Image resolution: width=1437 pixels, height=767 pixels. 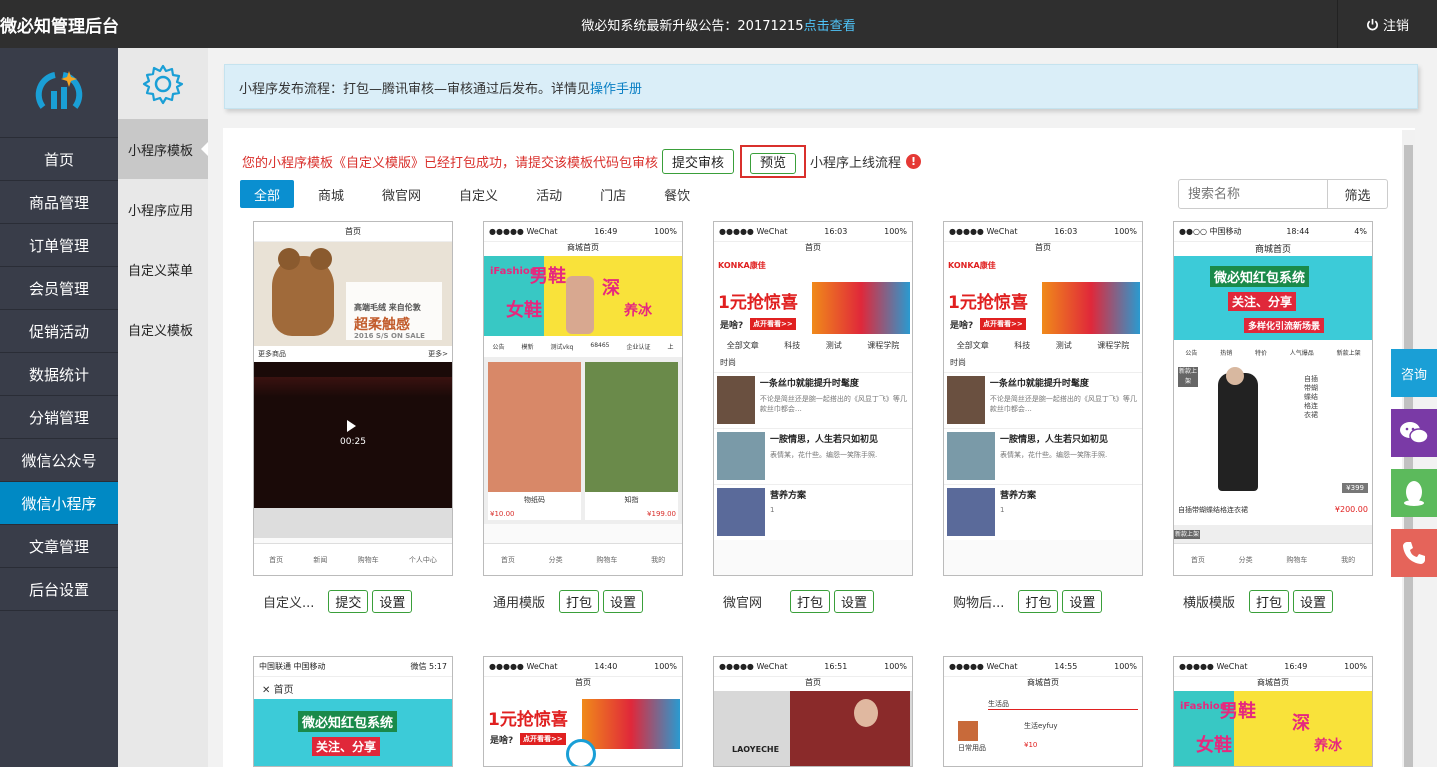 What do you see at coordinates (348, 601) in the screenshot?
I see `submit-button: 提交` at bounding box center [348, 601].